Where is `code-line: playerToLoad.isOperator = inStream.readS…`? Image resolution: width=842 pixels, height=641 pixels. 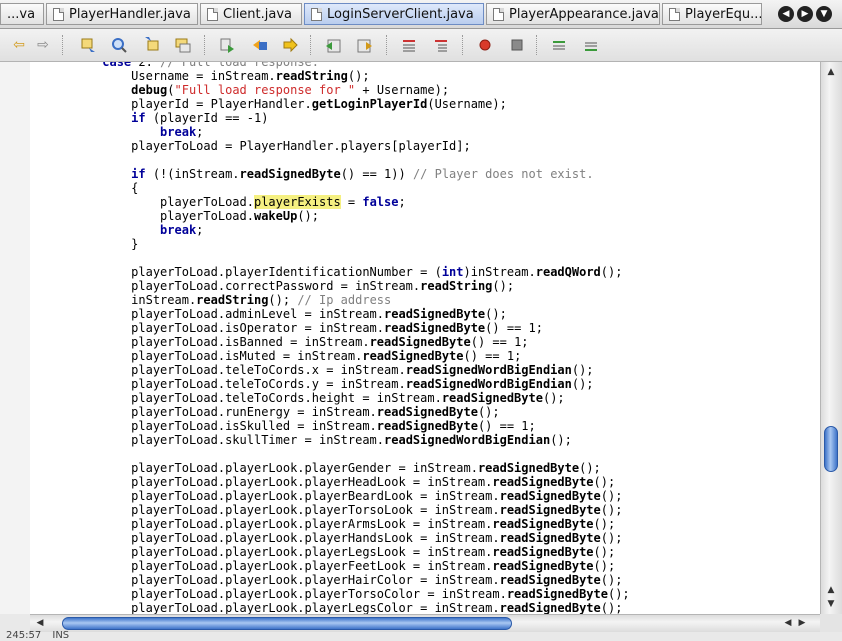 code-line: playerToLoad.isOperator = inStream.readS… is located at coordinates (286, 328).